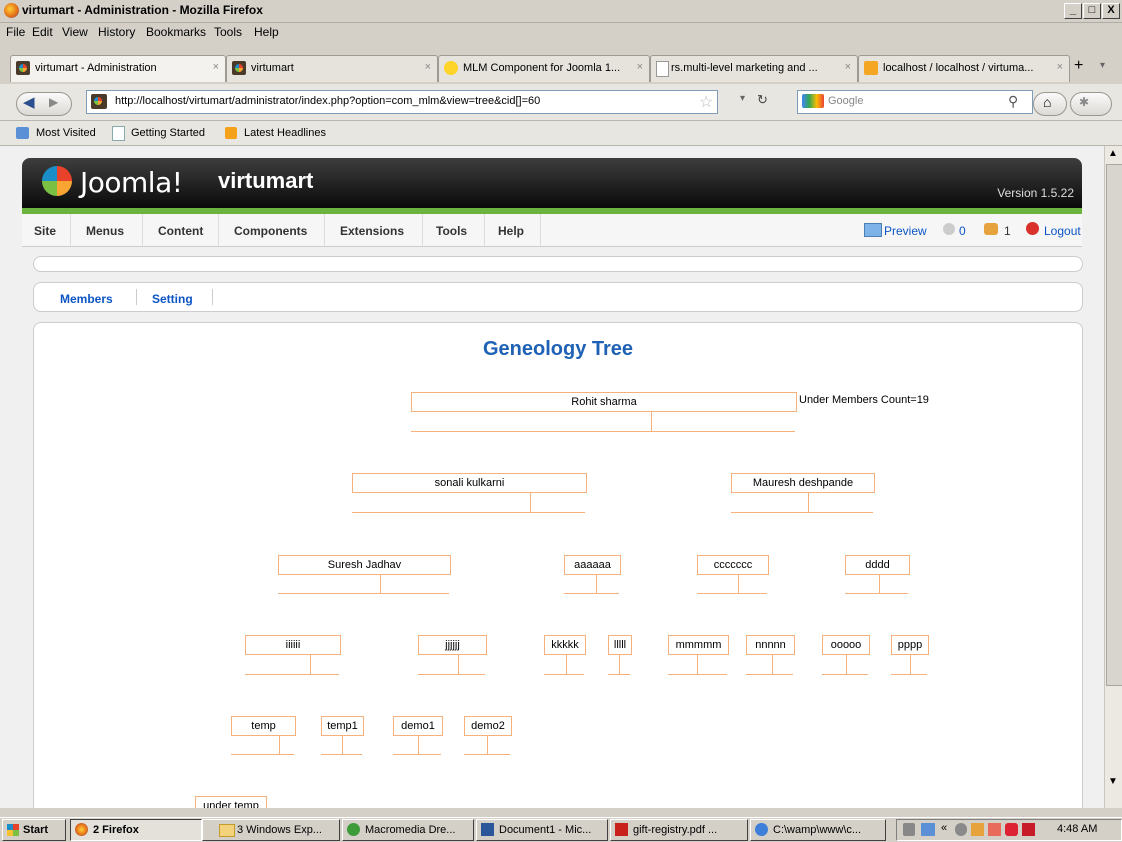 This screenshot has height=842, width=1122. What do you see at coordinates (565, 645) in the screenshot?
I see `tree-node-kkkkk: kkkkk` at bounding box center [565, 645].